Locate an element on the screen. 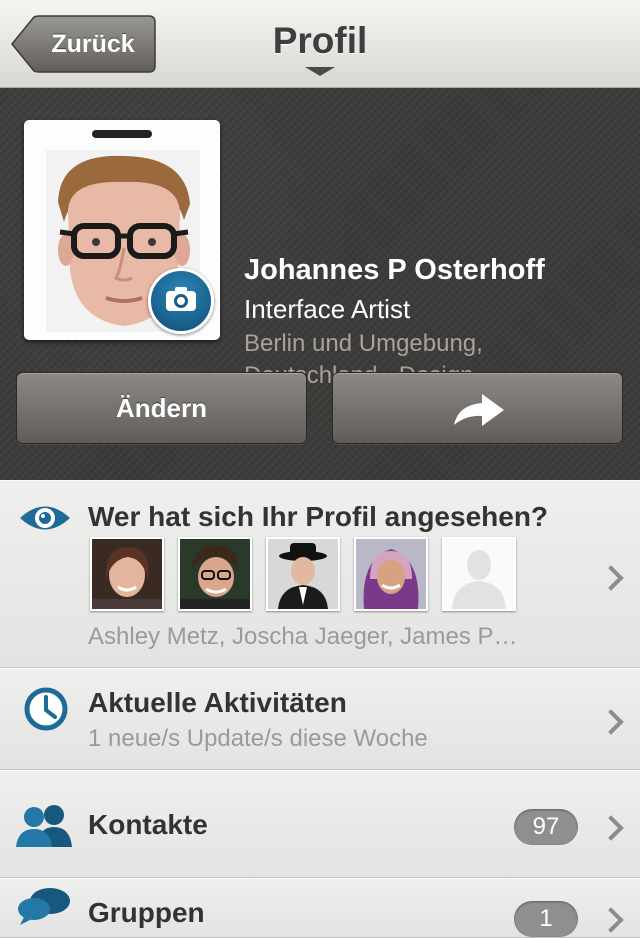  profile-name: Johannes P Osterhoff is located at coordinates (394, 270).